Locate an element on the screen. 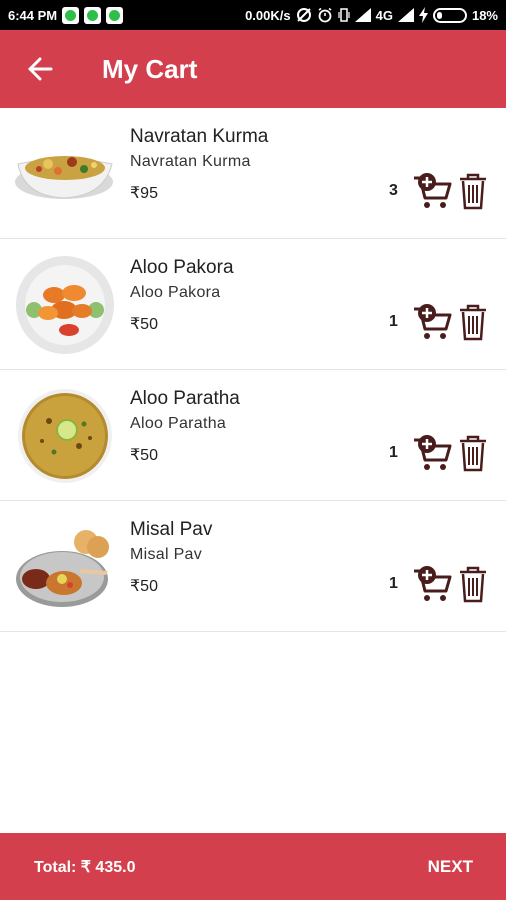 The image size is (506, 900). item-name: Aloo Pakora is located at coordinates (182, 267).